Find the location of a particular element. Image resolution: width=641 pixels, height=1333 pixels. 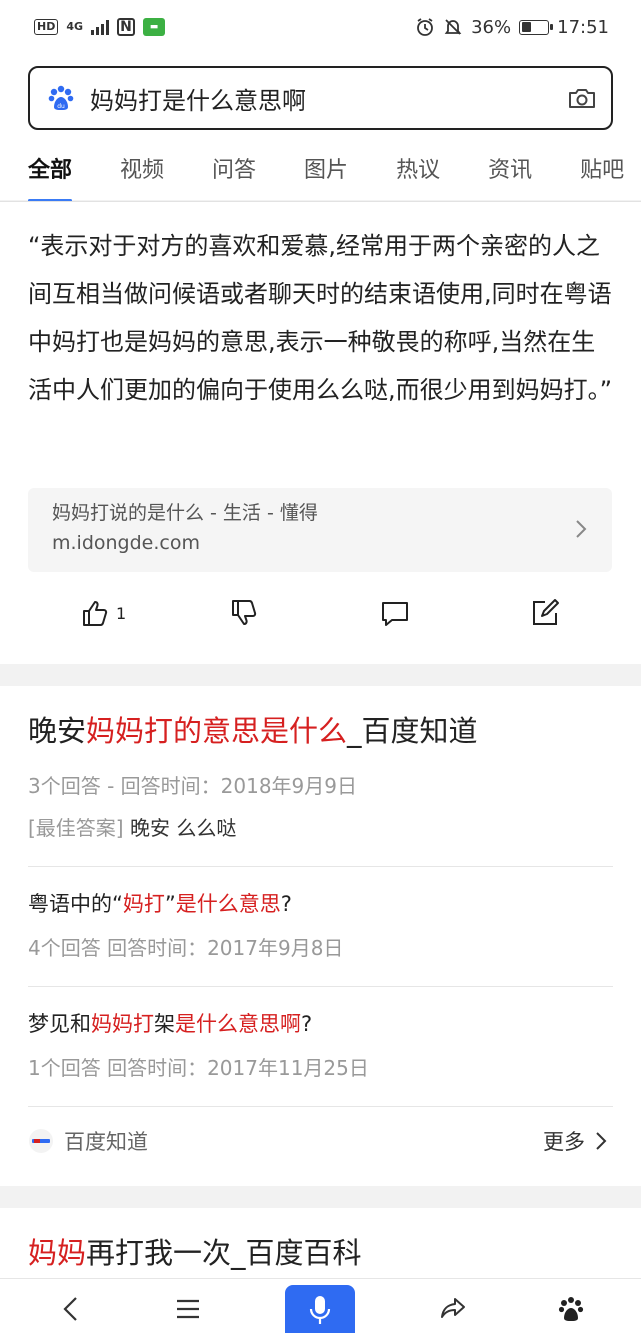

nfc-icon: N is located at coordinates (126, 27).